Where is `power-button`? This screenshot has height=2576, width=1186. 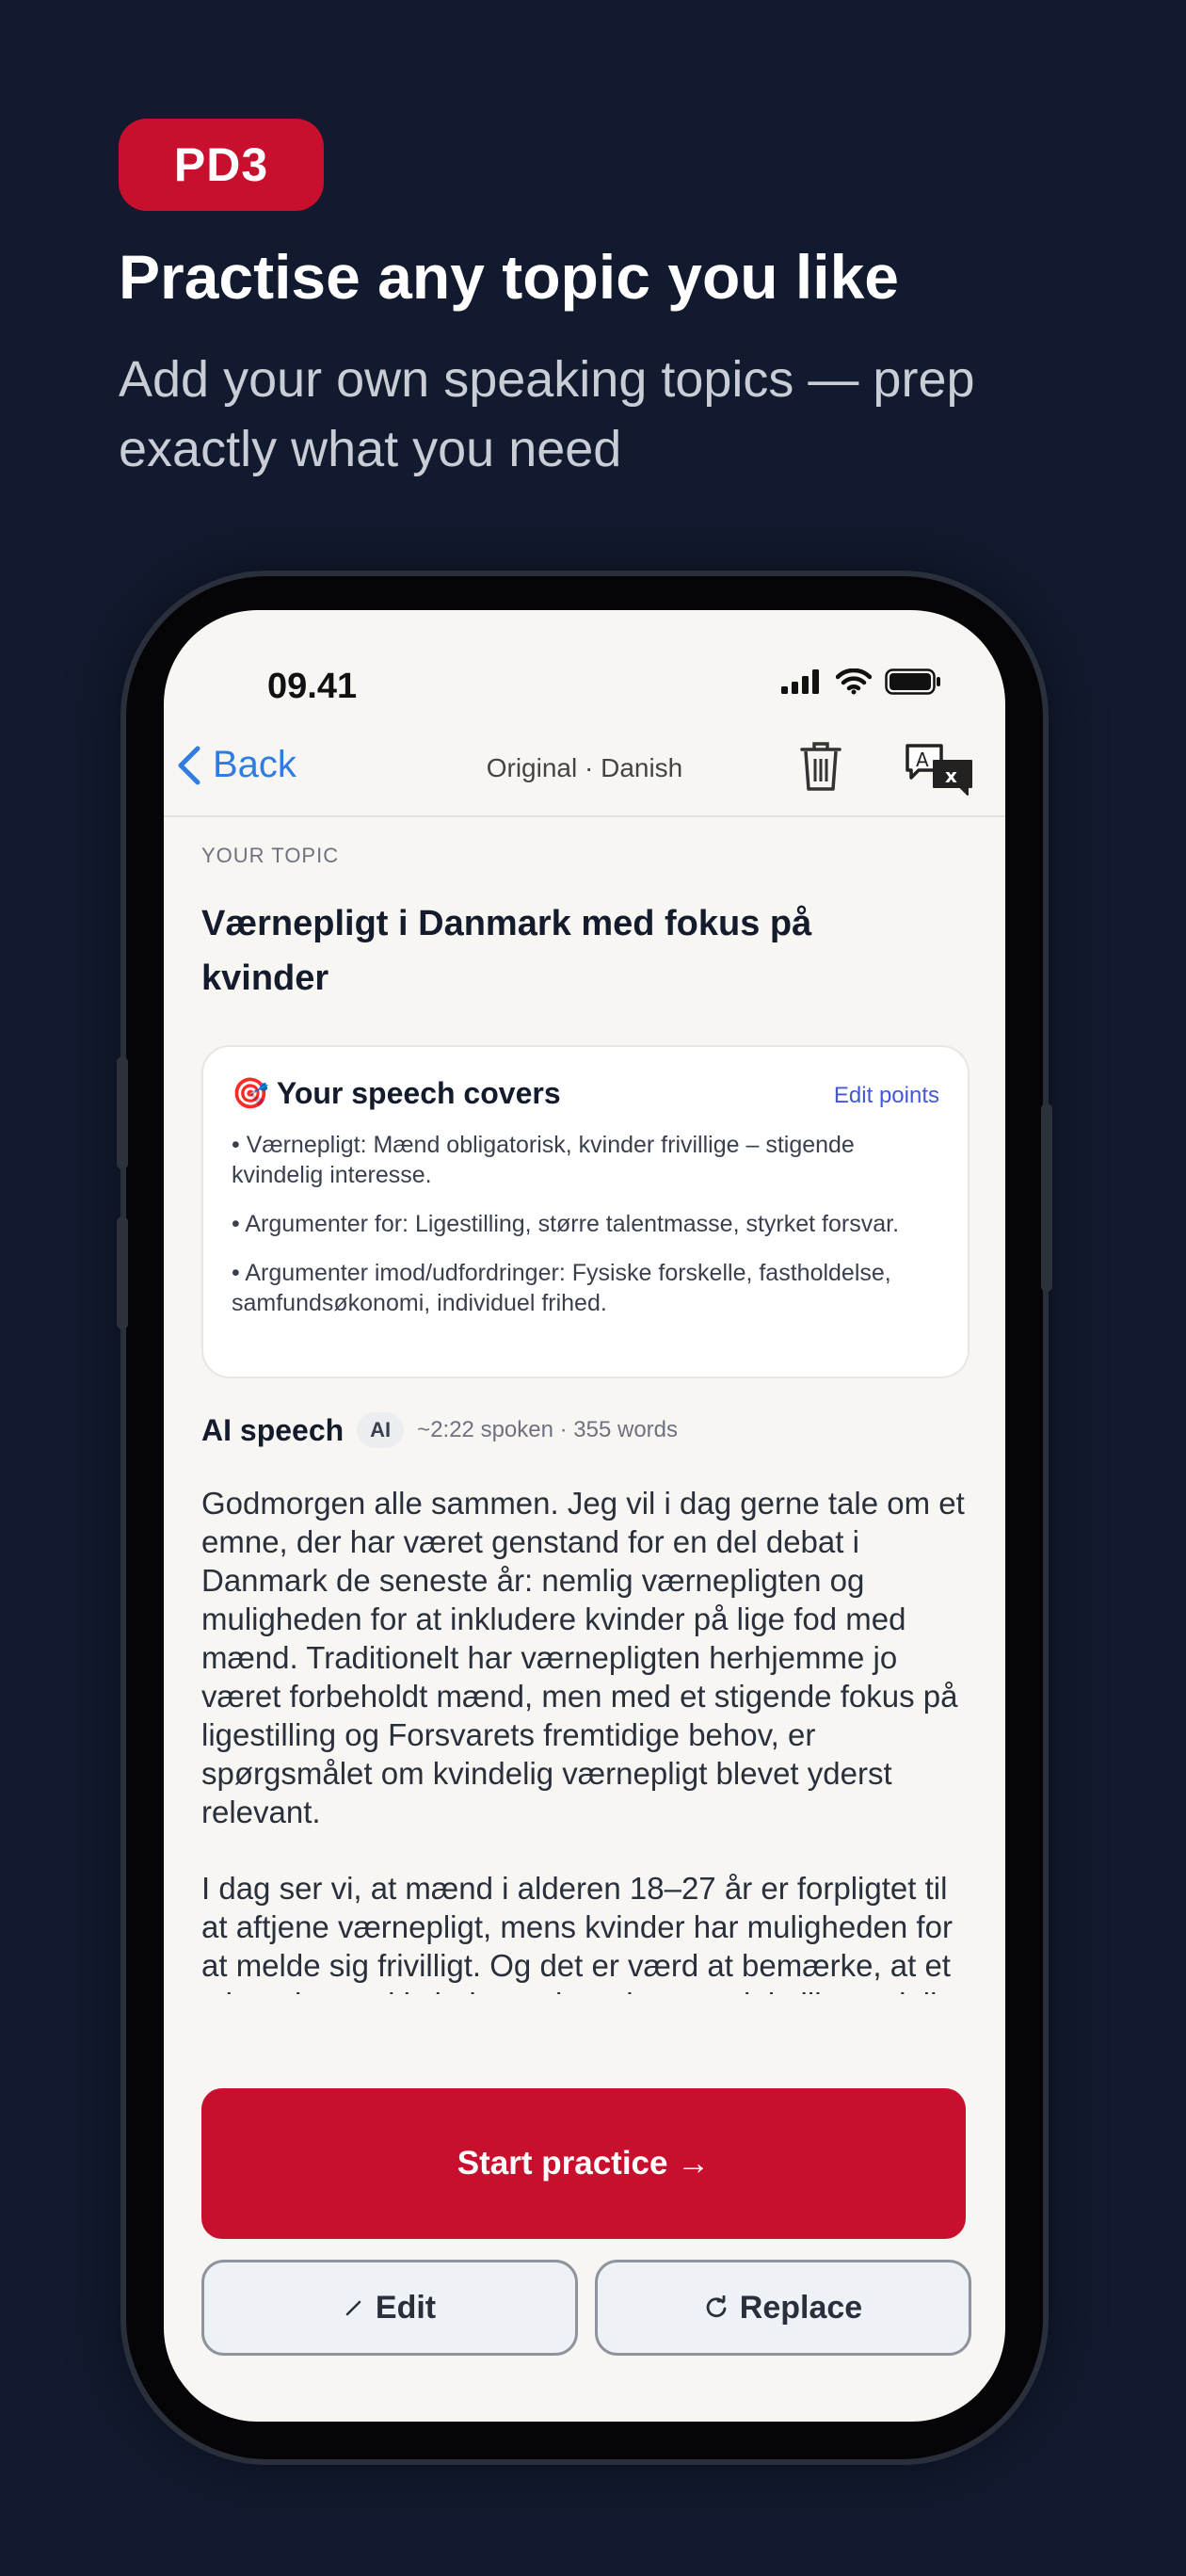
power-button is located at coordinates (1046, 1197).